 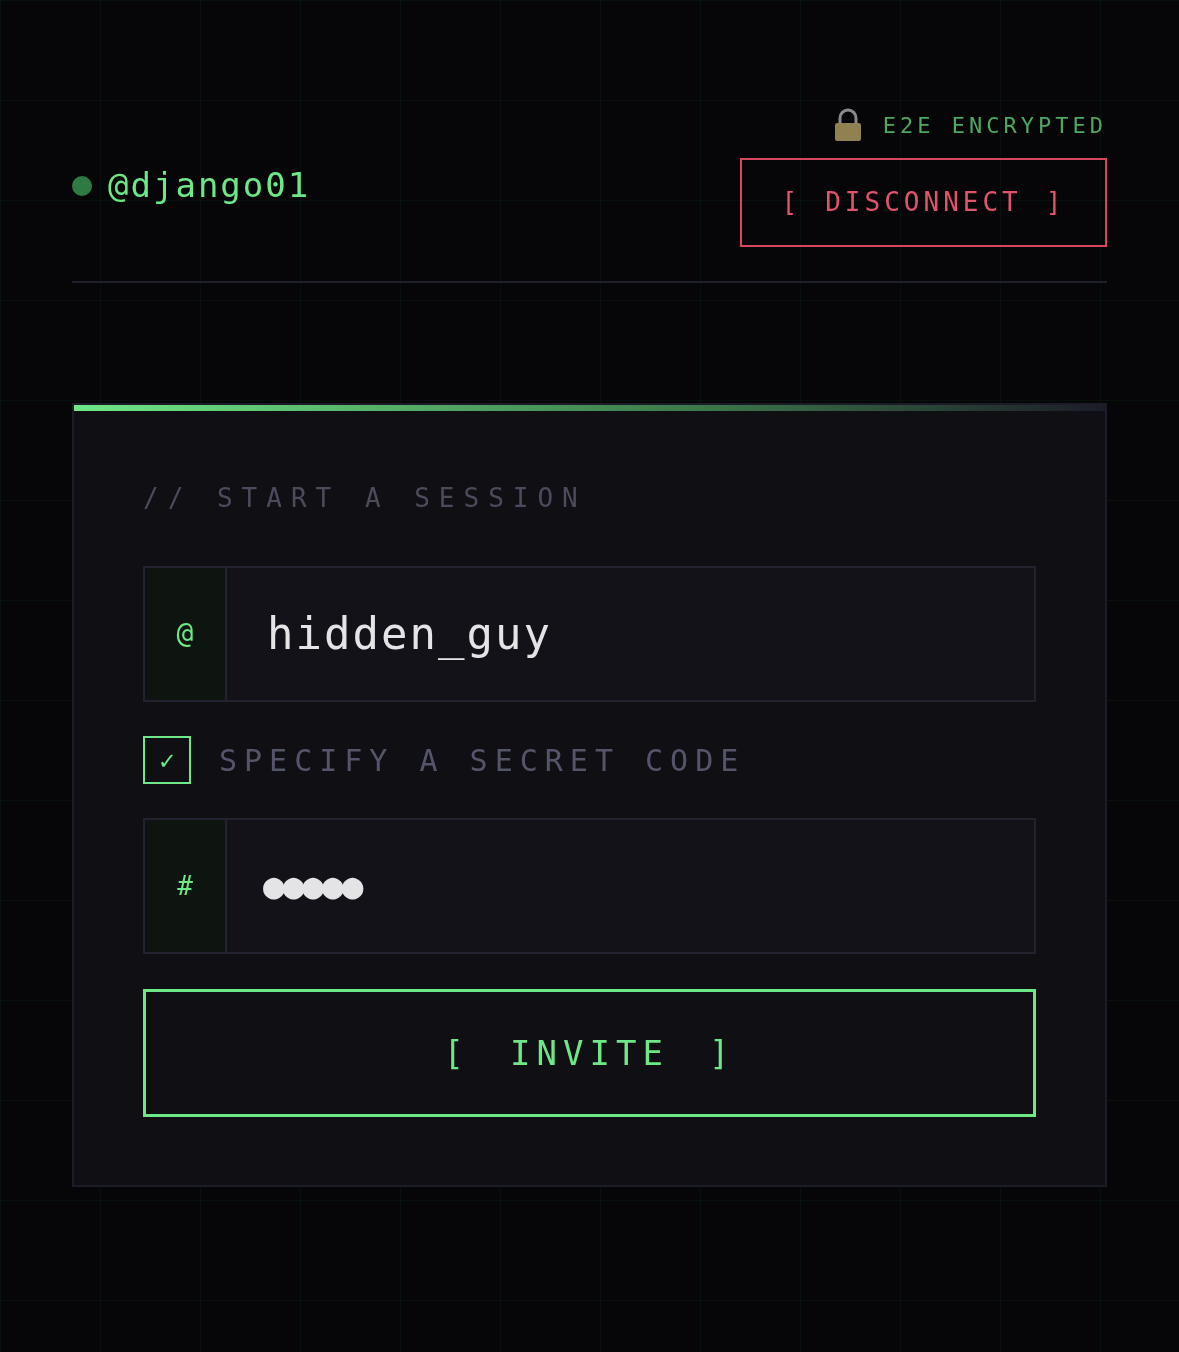 What do you see at coordinates (847, 125) in the screenshot?
I see `lock-icon` at bounding box center [847, 125].